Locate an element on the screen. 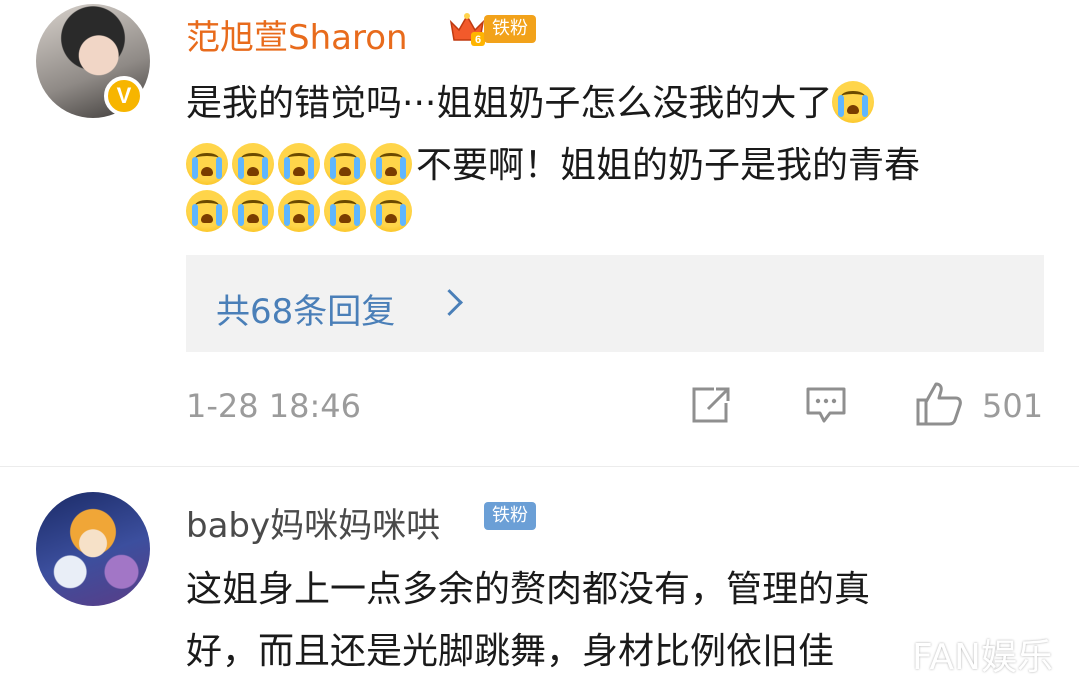 This screenshot has height=685, width=1079. share-icon is located at coordinates (712, 405).